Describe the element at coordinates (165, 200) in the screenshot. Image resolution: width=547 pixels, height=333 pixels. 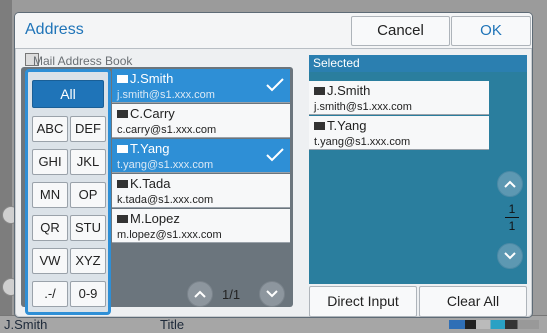
I see `contact-email: k.tada@s1.xxx.com` at that location.